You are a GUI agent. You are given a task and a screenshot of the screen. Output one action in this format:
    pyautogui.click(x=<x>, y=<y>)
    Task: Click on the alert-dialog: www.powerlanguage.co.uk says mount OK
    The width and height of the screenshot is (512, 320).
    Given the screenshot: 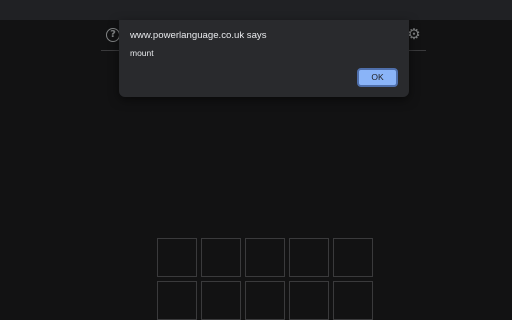 What is the action you would take?
    pyautogui.click(x=264, y=58)
    